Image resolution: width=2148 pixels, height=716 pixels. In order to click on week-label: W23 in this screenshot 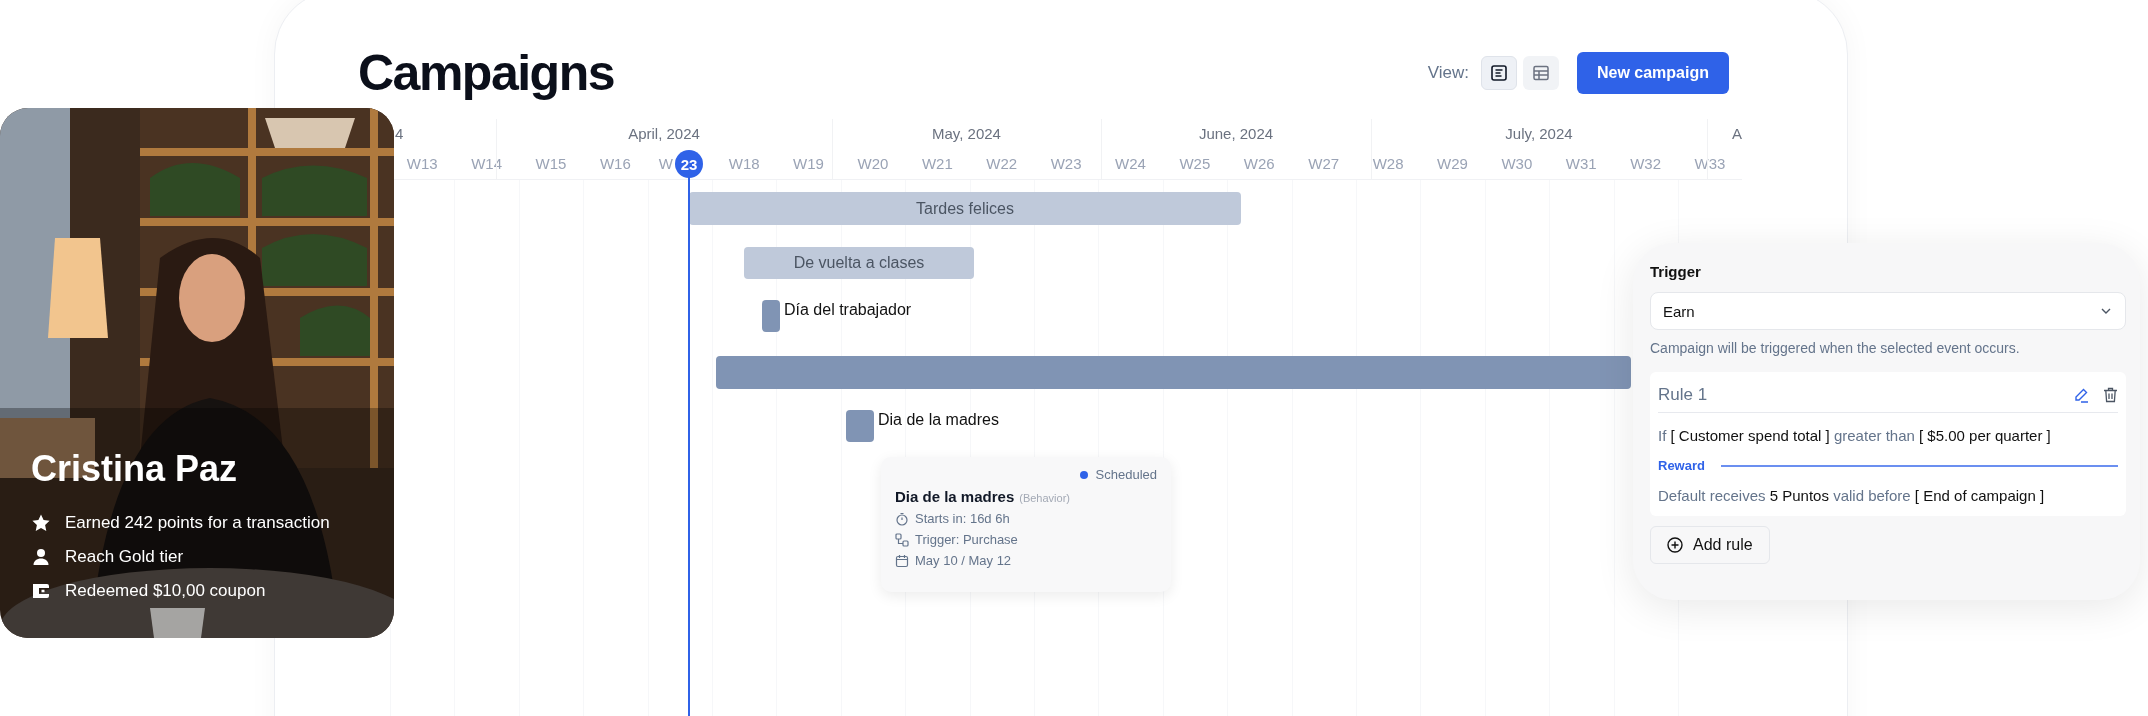, I will do `click(1066, 163)`.